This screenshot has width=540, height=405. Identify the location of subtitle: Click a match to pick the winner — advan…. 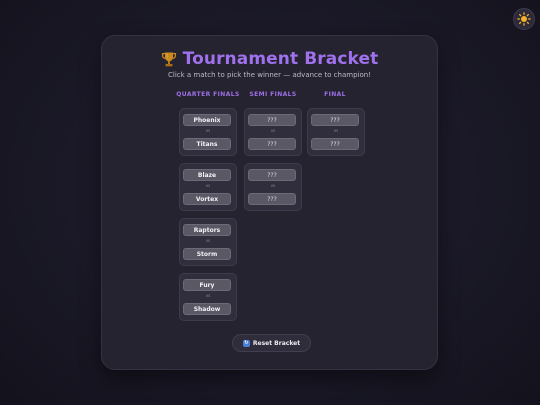
(269, 75).